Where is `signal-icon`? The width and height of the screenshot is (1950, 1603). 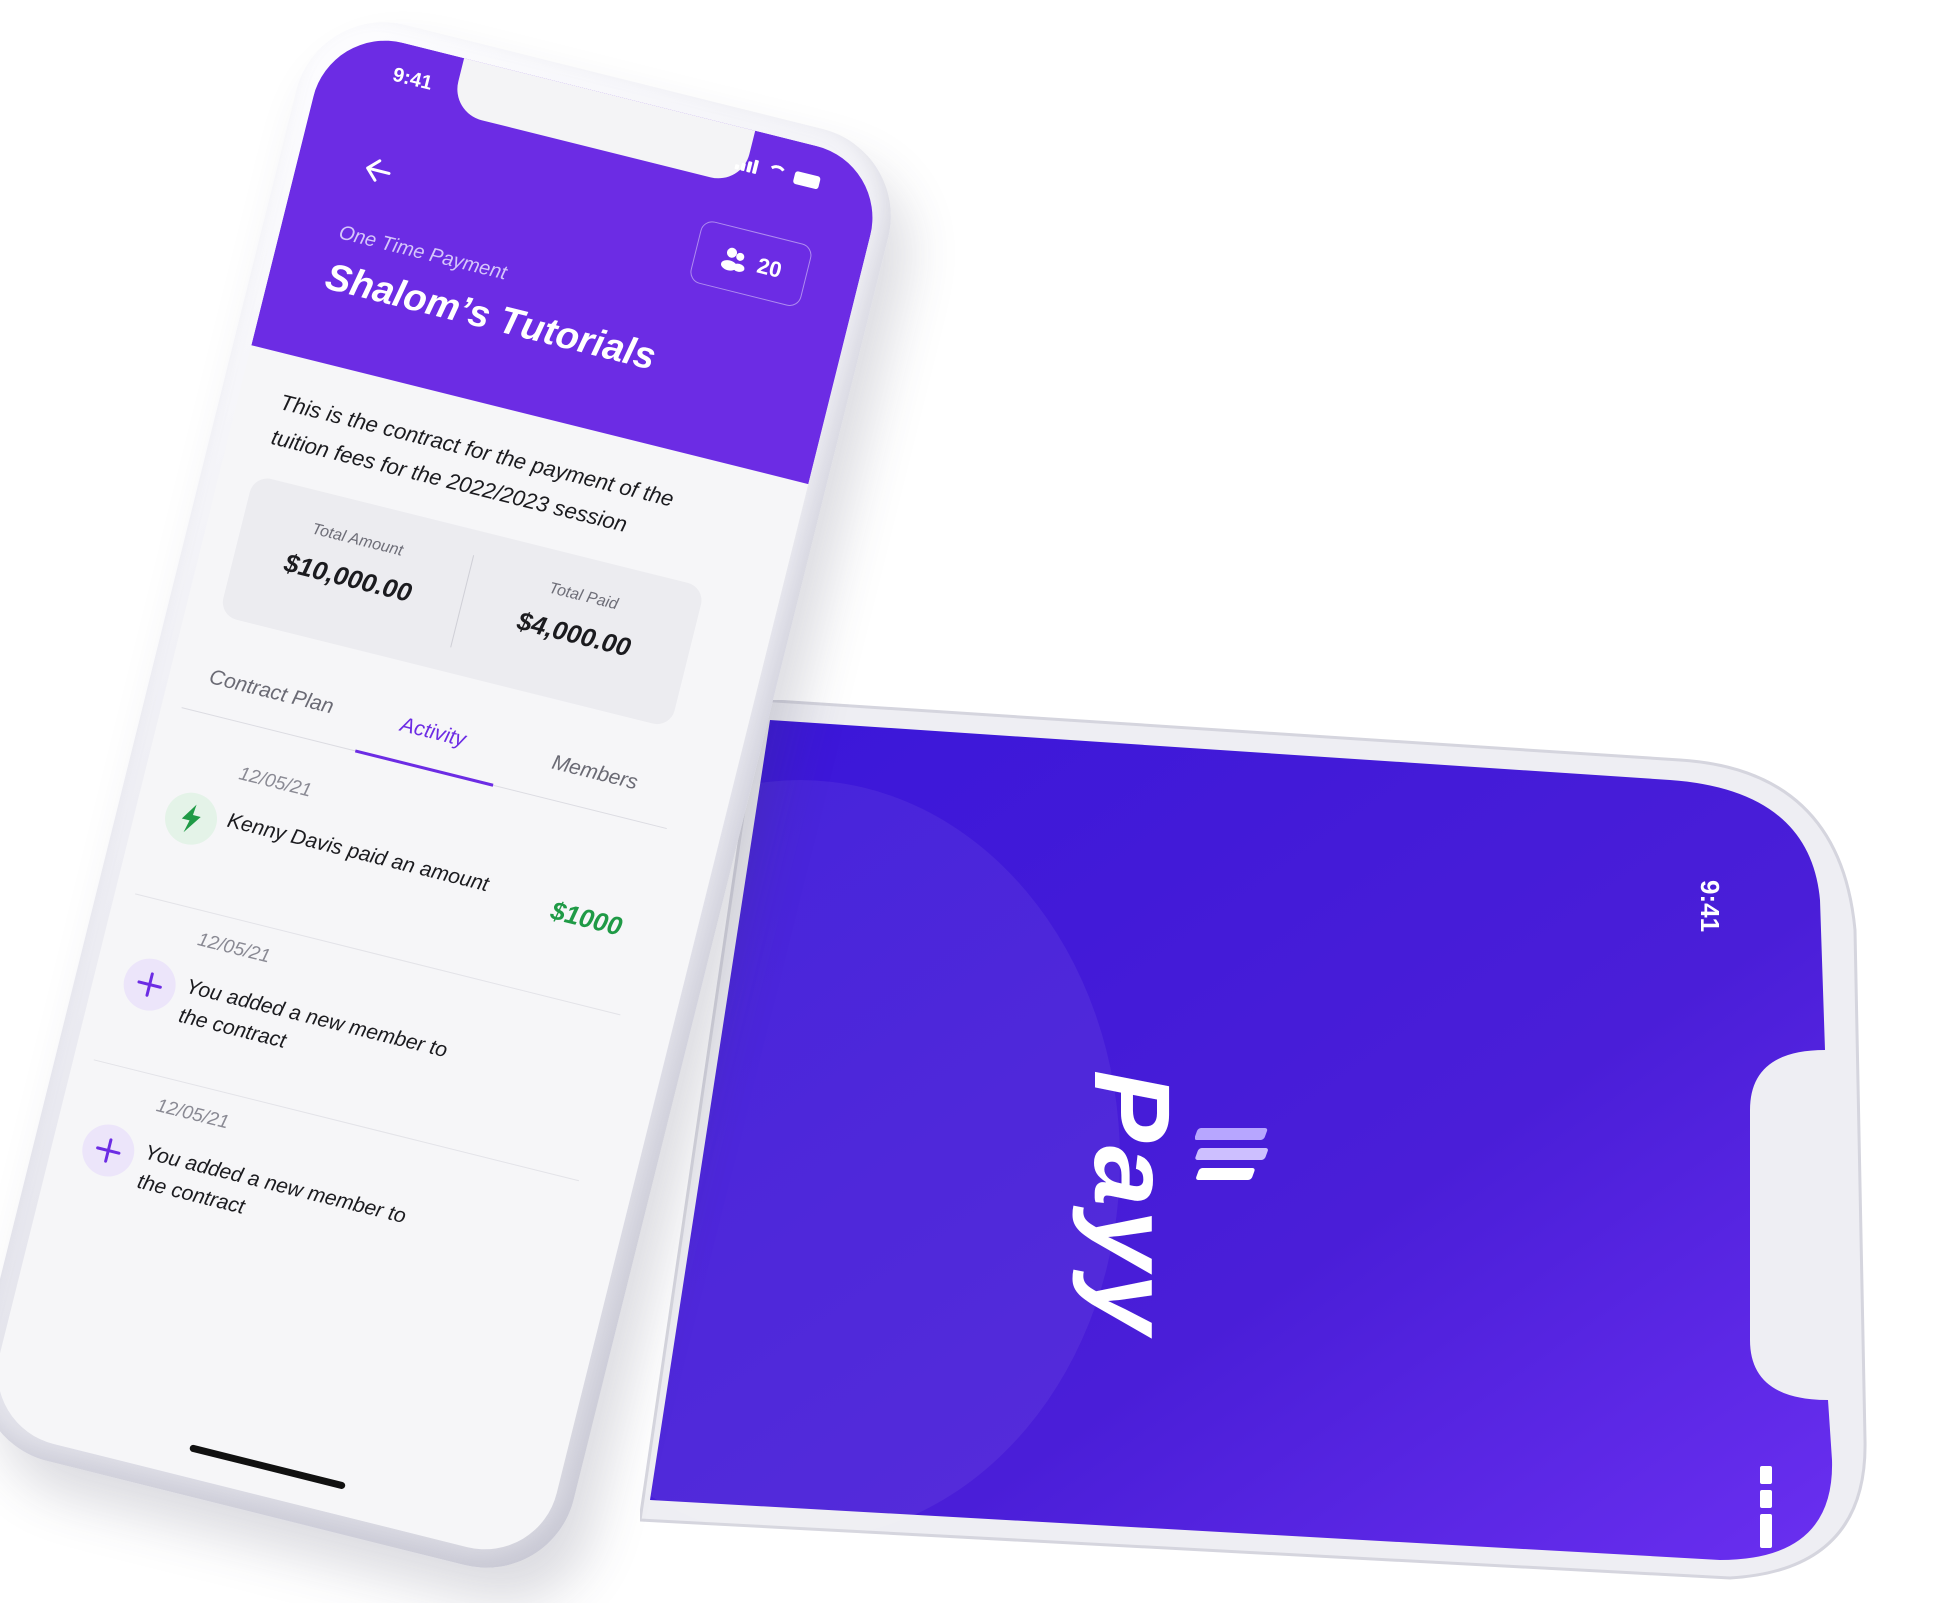 signal-icon is located at coordinates (1766, 1475).